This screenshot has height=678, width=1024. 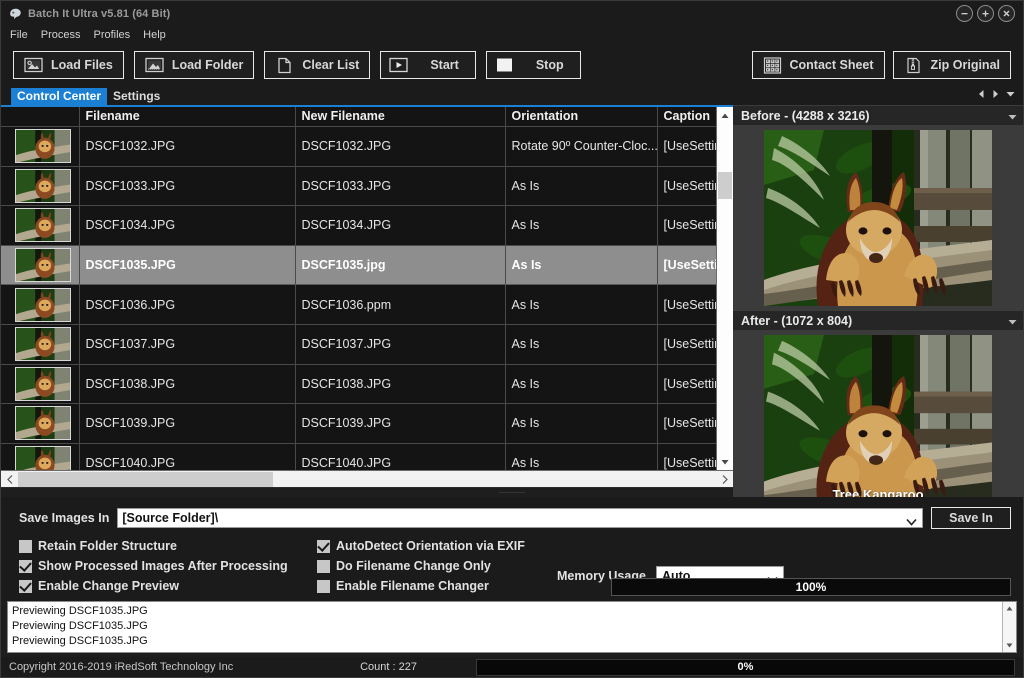 I want to click on load-files-button: Load Files, so click(x=68, y=65).